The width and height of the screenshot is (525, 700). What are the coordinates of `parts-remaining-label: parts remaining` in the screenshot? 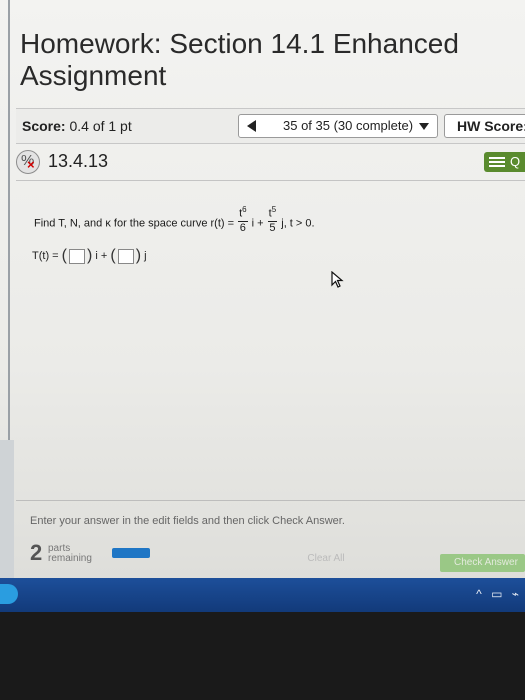 It's located at (70, 554).